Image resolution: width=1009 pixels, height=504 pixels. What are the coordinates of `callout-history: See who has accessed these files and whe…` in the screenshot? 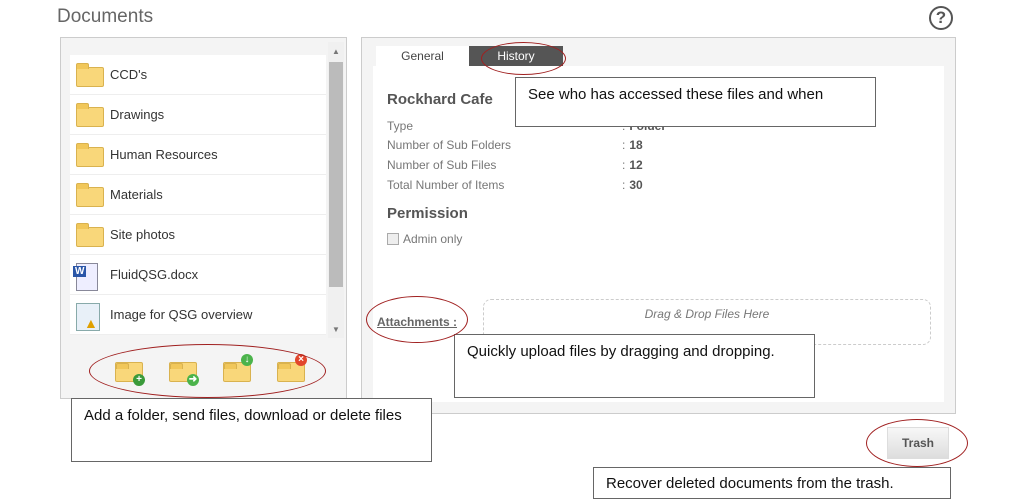 It's located at (695, 102).